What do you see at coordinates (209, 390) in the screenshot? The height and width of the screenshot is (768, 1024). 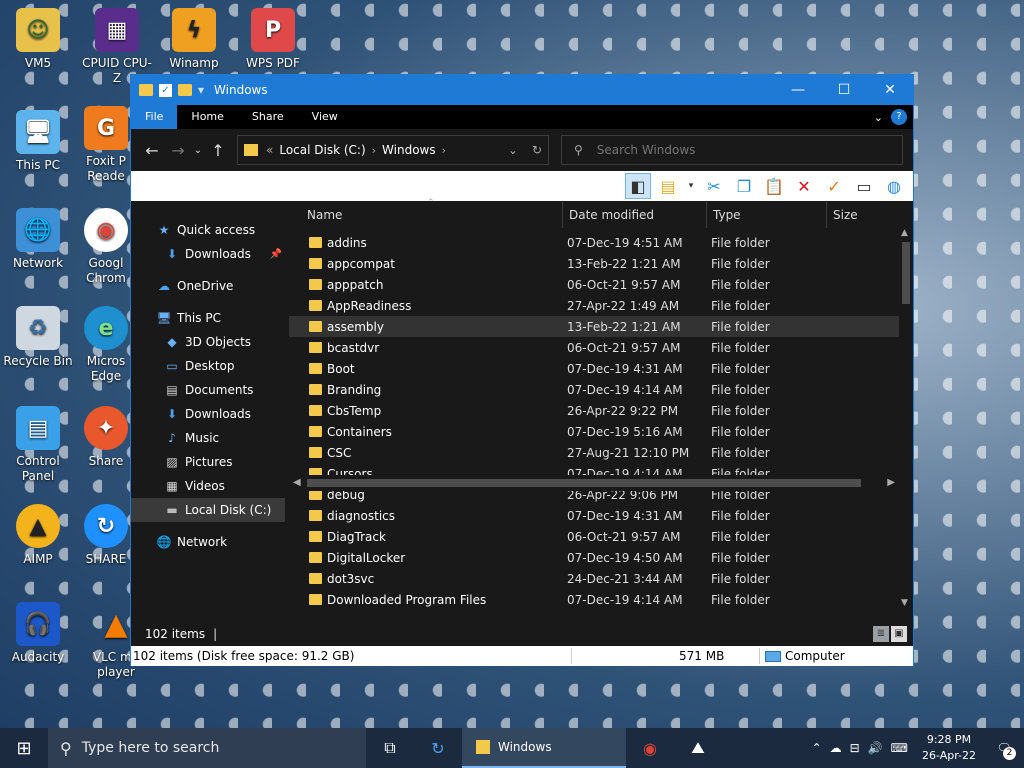 I see `nav-item-documents: ▤ Documents` at bounding box center [209, 390].